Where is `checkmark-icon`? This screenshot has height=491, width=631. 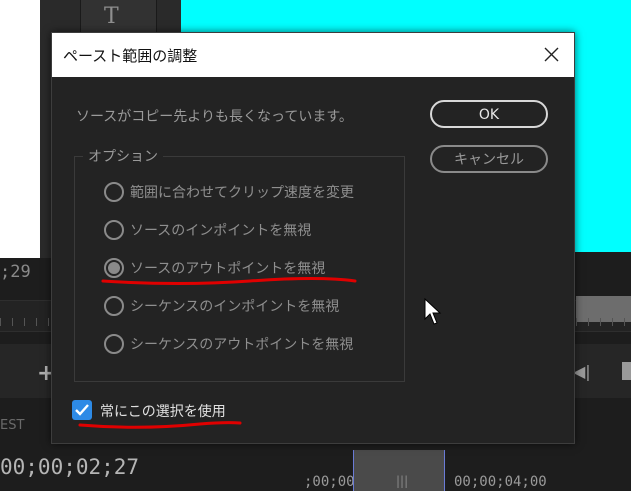
checkmark-icon is located at coordinates (82, 410).